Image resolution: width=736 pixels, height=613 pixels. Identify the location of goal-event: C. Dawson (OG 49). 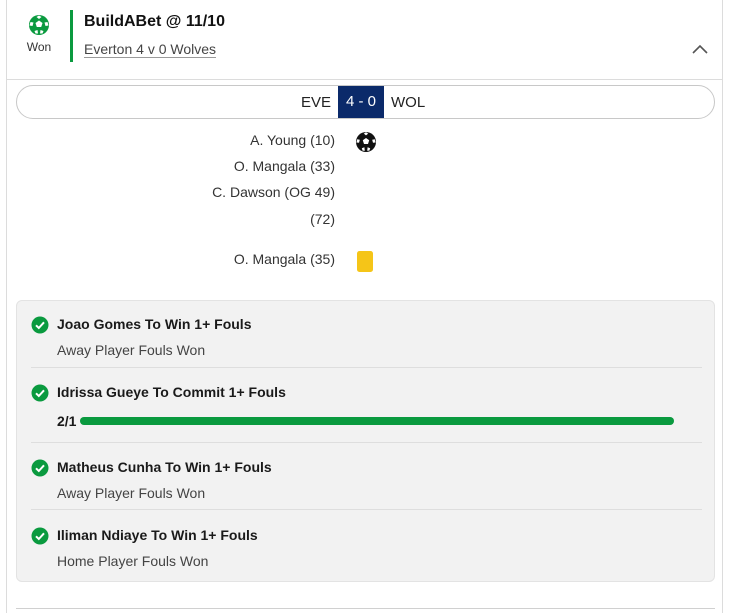
(273, 192).